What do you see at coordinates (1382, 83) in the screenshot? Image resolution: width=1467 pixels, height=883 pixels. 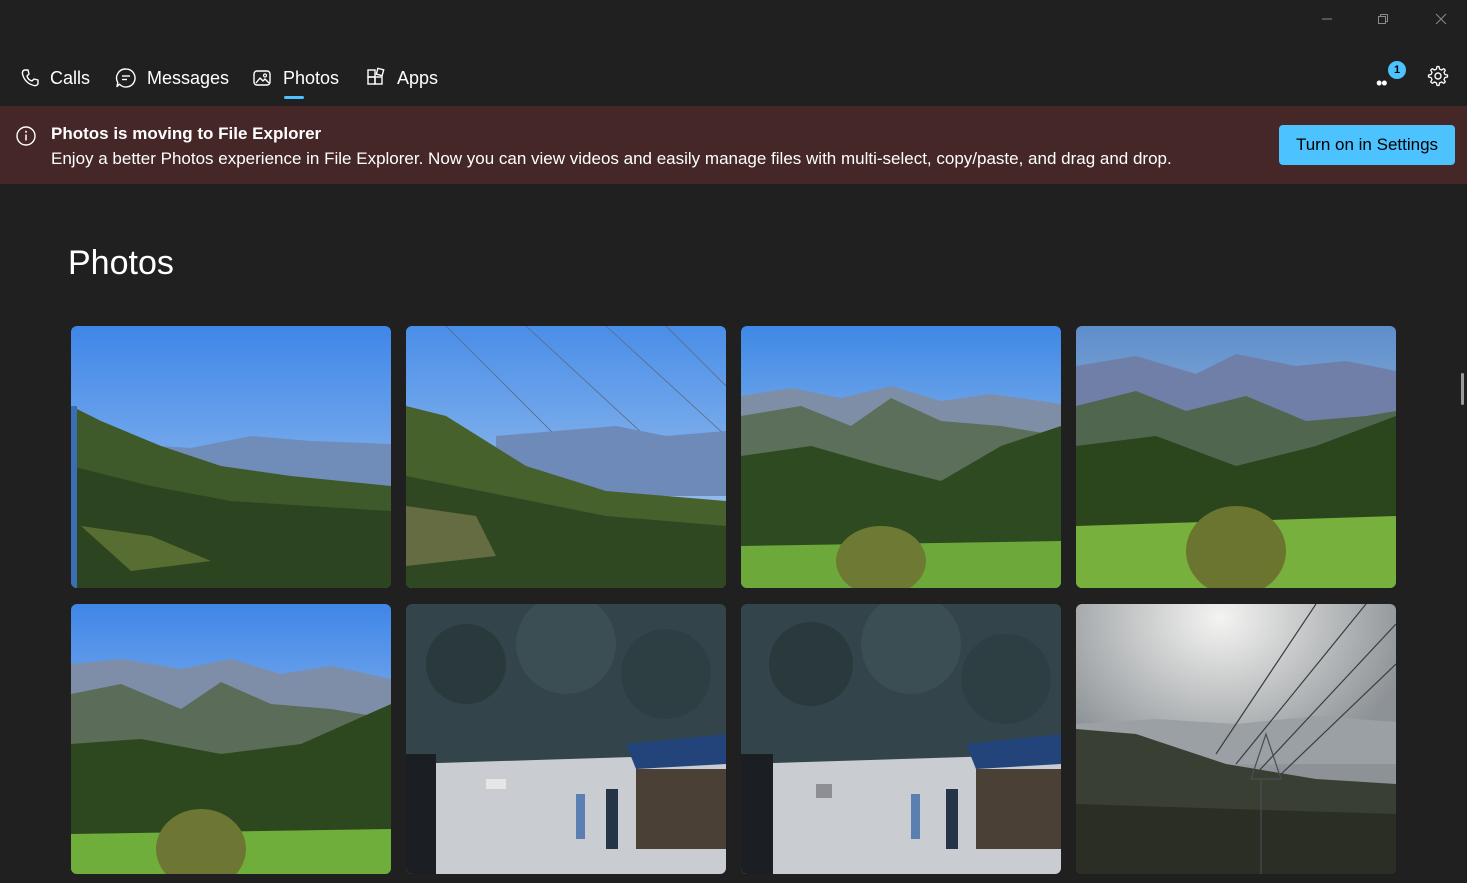 I see `more-icon: ••` at bounding box center [1382, 83].